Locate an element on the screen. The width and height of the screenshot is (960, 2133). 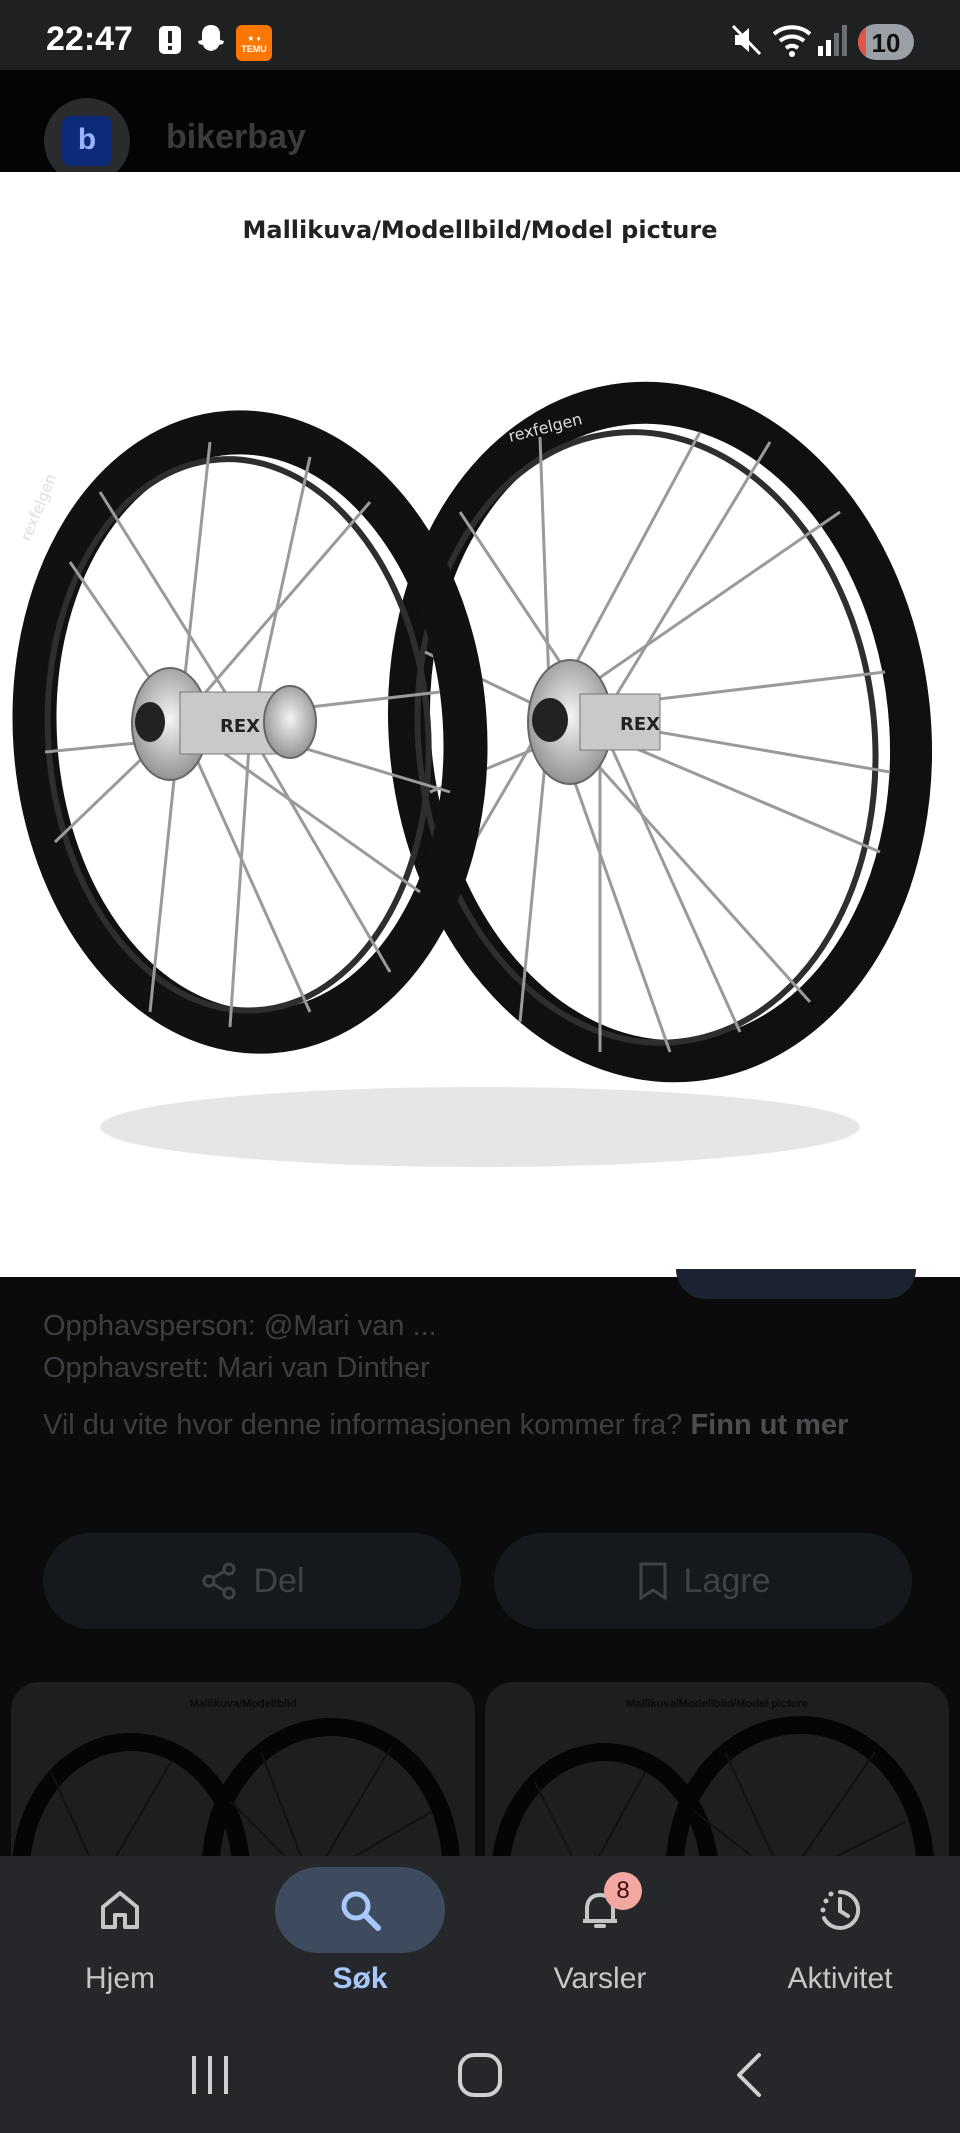
nav-item-home: Hjem is located at coordinates (120, 1936).